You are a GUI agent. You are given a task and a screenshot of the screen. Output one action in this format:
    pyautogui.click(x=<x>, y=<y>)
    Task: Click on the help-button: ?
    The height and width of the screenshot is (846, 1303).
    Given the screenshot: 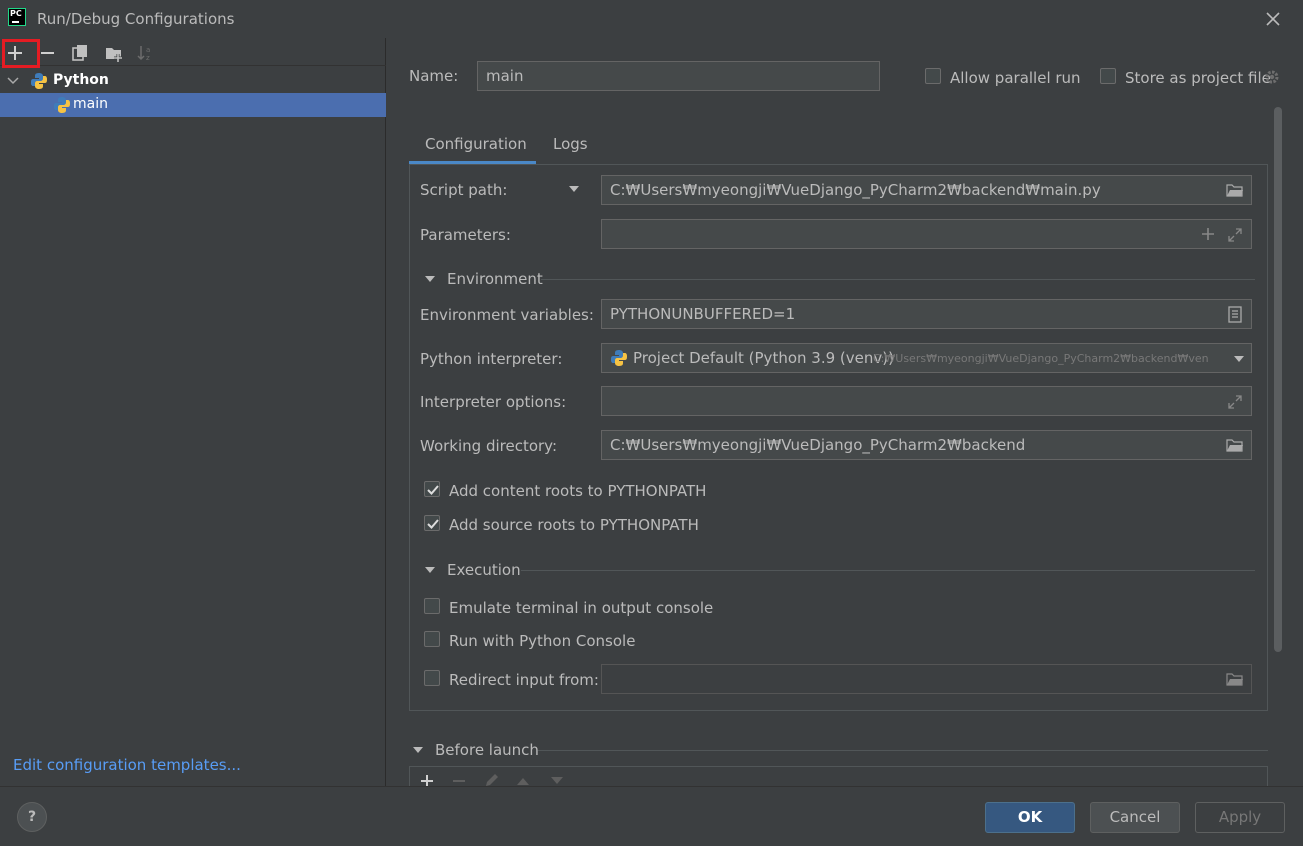 What is the action you would take?
    pyautogui.click(x=32, y=817)
    